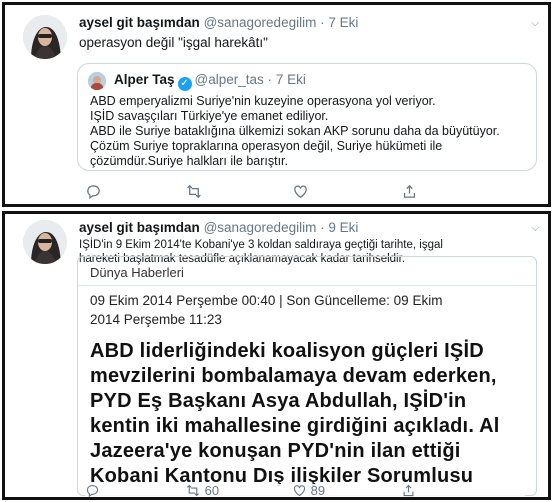 The image size is (555, 502). Describe the element at coordinates (184, 84) in the screenshot. I see `verified-badge-icon: ✓` at that location.